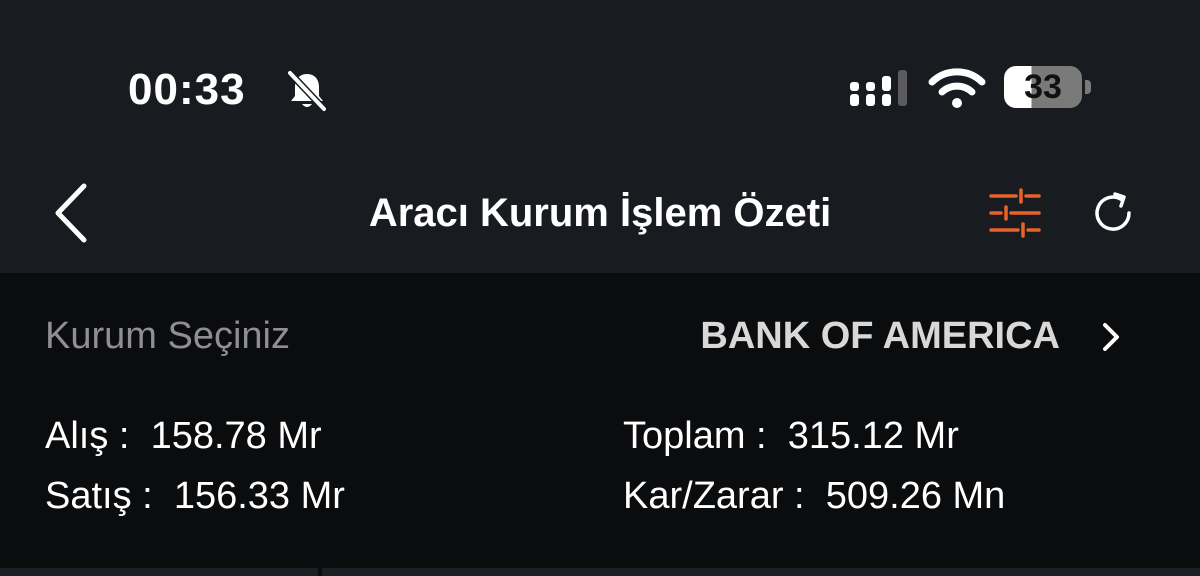  What do you see at coordinates (87, 436) in the screenshot?
I see `buy-label: Alış :` at bounding box center [87, 436].